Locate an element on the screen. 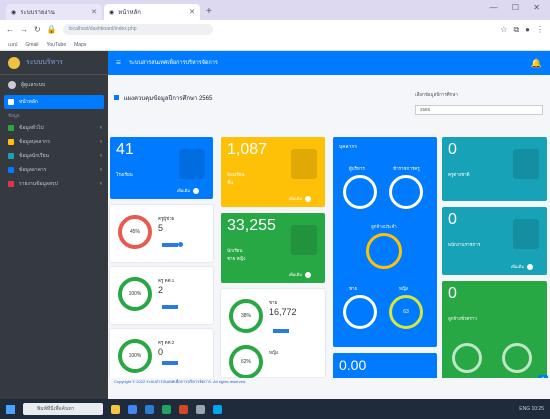 This screenshot has width=550, height=419. card-sublabel: ชั้น is located at coordinates (230, 182).